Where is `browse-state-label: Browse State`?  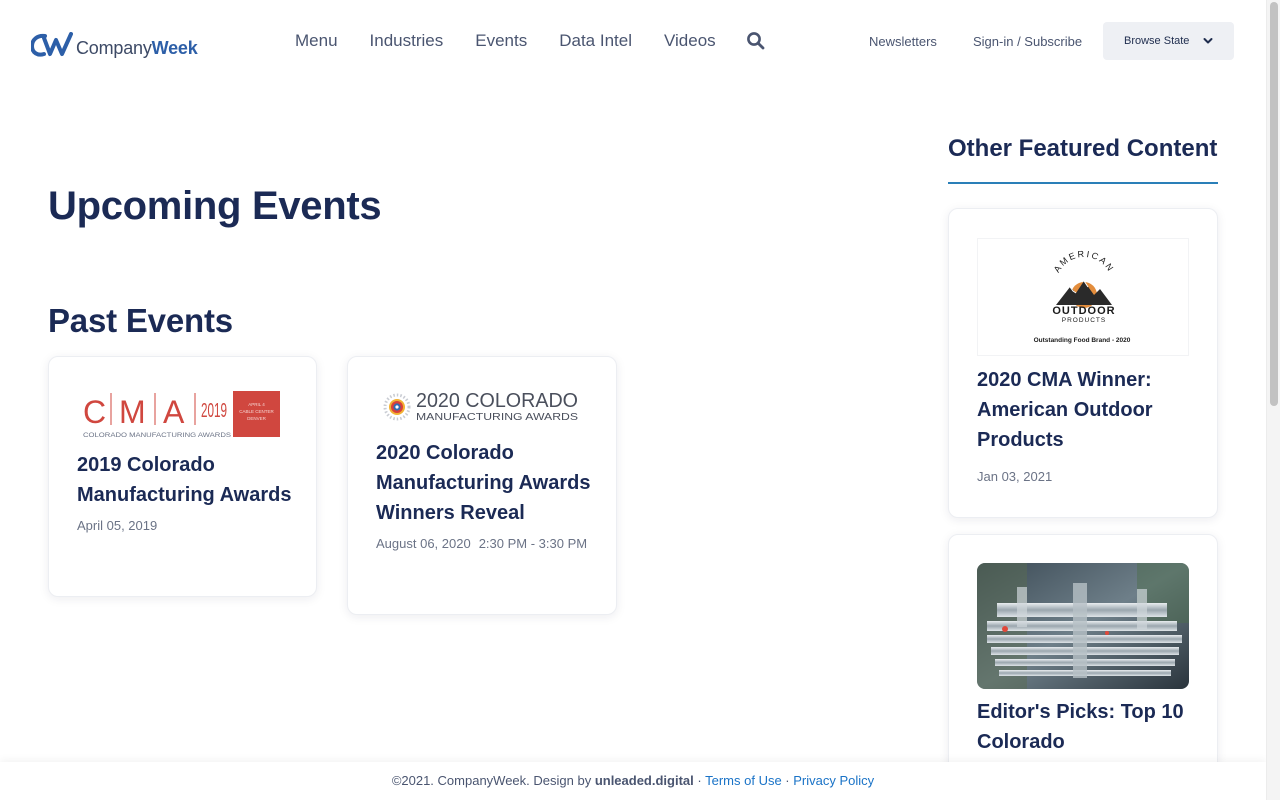
browse-state-label: Browse State is located at coordinates (1157, 41).